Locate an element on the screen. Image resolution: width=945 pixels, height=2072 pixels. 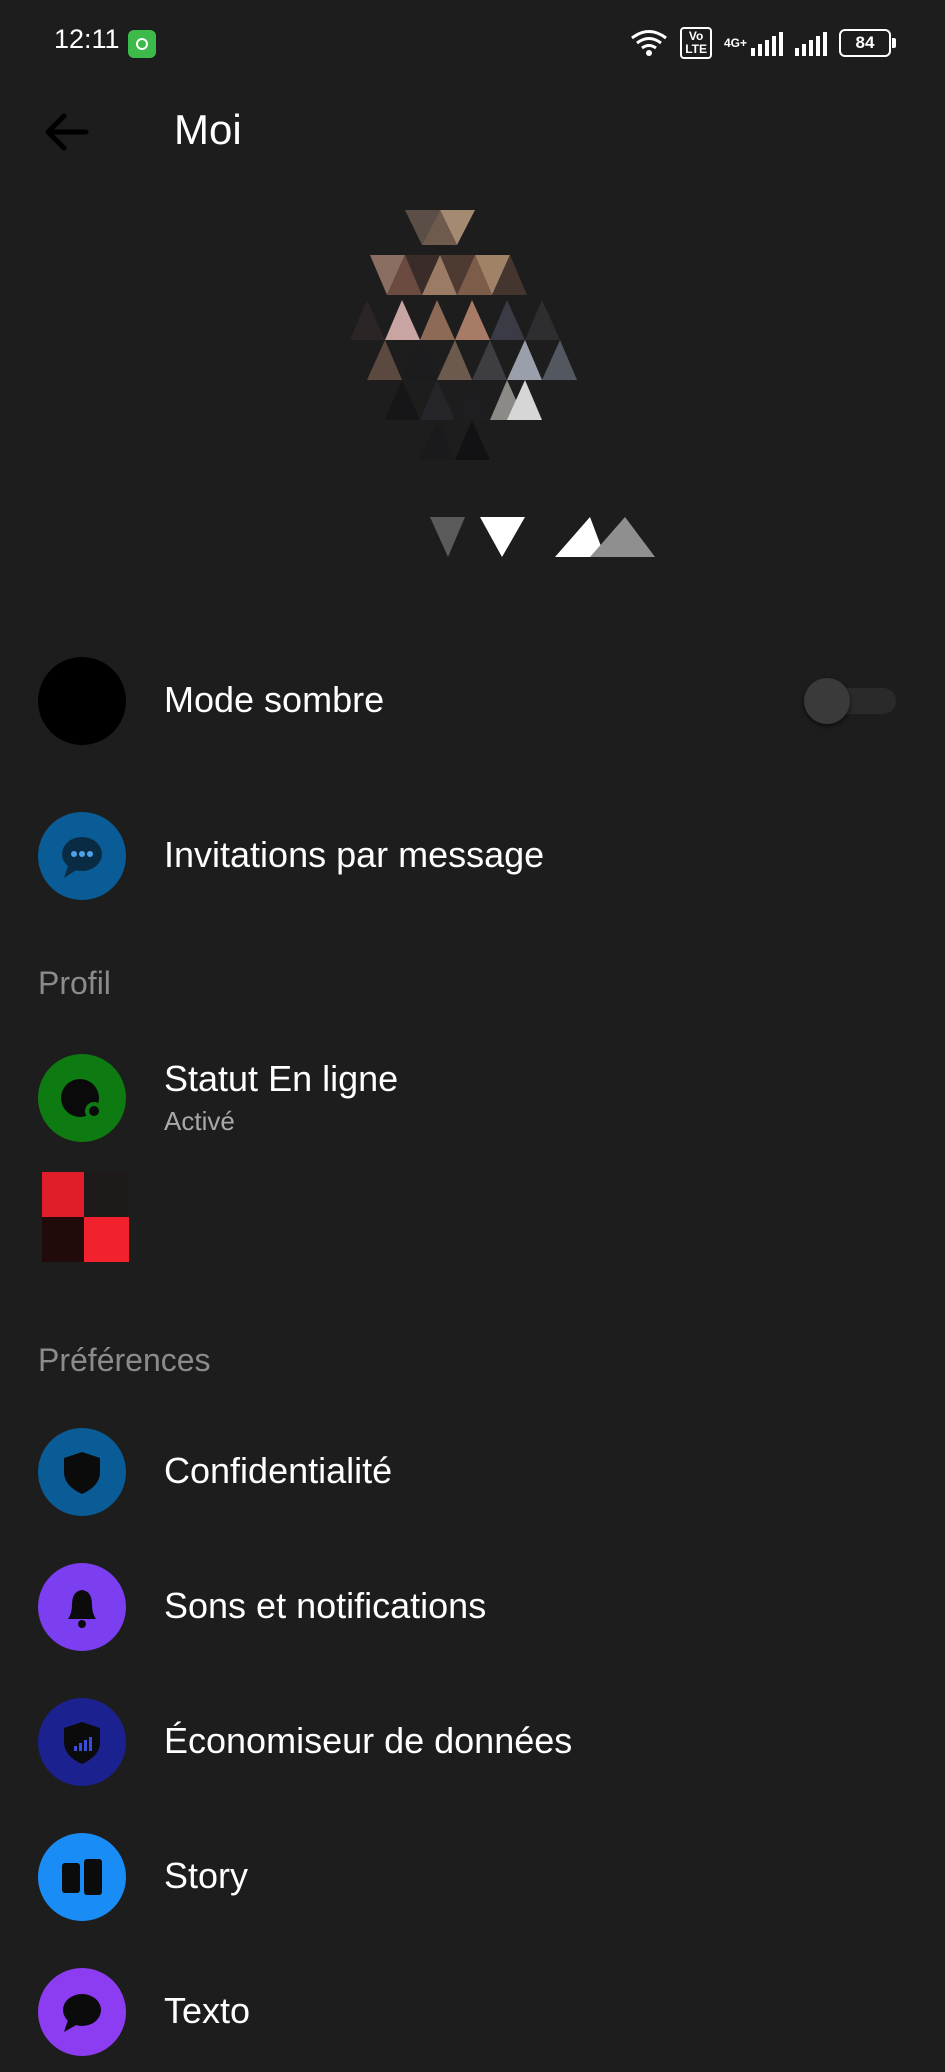
message-invitations-row: Invitations par message is located at coordinates (472, 856).